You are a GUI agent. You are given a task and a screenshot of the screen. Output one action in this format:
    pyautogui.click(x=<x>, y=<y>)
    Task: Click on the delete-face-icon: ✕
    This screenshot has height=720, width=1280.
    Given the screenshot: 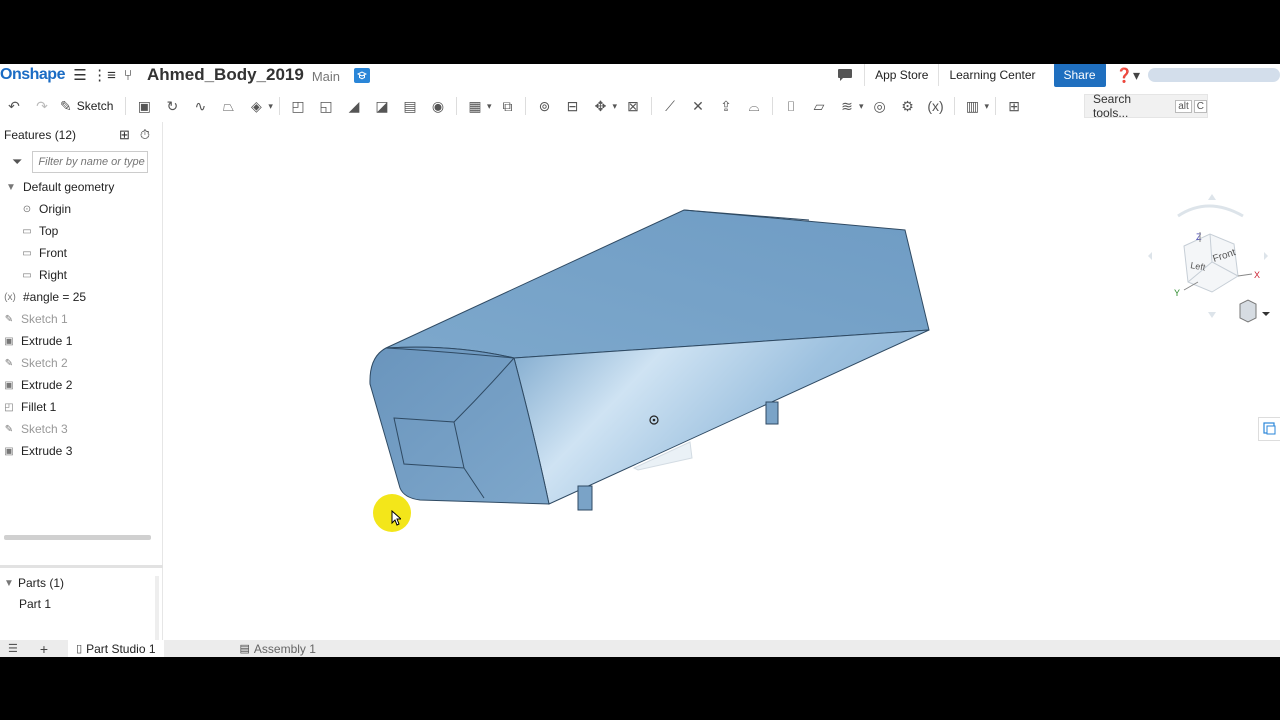 What is the action you would take?
    pyautogui.click(x=698, y=106)
    